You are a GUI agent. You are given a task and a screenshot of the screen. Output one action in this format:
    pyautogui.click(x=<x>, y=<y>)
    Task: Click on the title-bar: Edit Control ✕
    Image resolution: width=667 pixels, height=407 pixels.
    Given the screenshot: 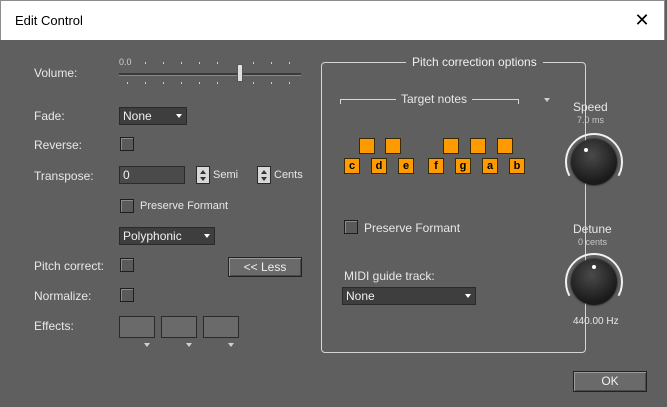 What is the action you would take?
    pyautogui.click(x=332, y=20)
    